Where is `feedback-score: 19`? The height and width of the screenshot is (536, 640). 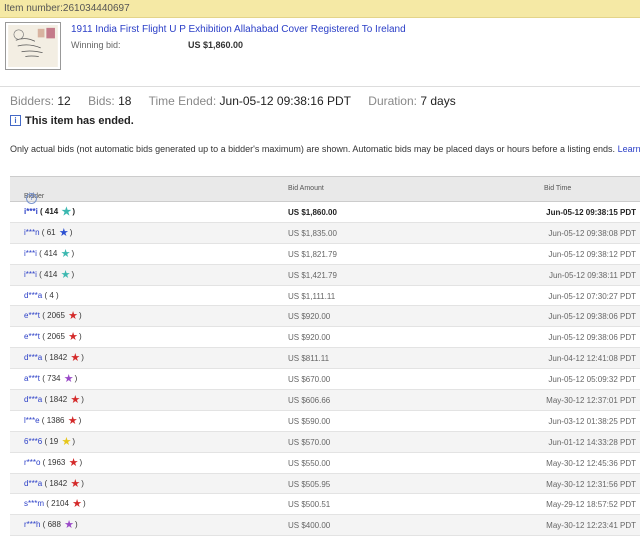 feedback-score: 19 is located at coordinates (53, 441).